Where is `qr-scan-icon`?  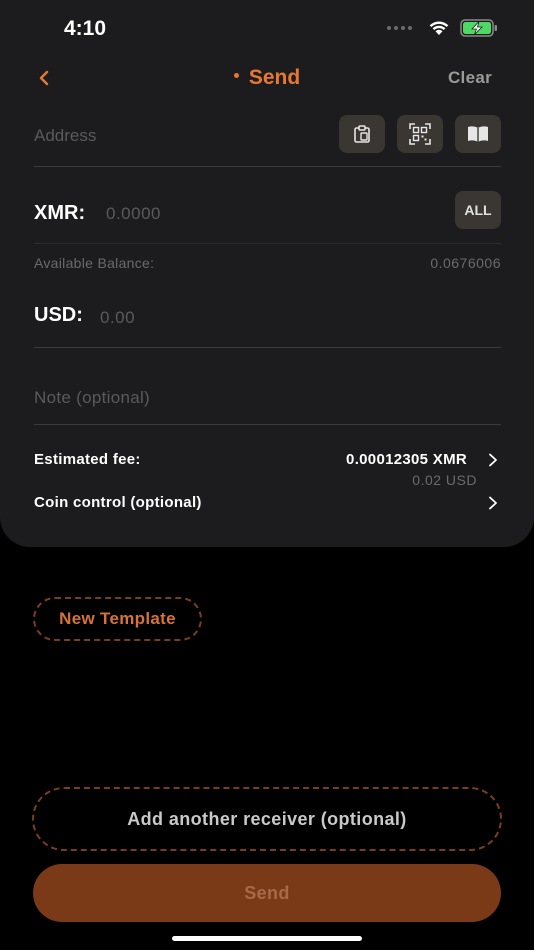
qr-scan-icon is located at coordinates (420, 134).